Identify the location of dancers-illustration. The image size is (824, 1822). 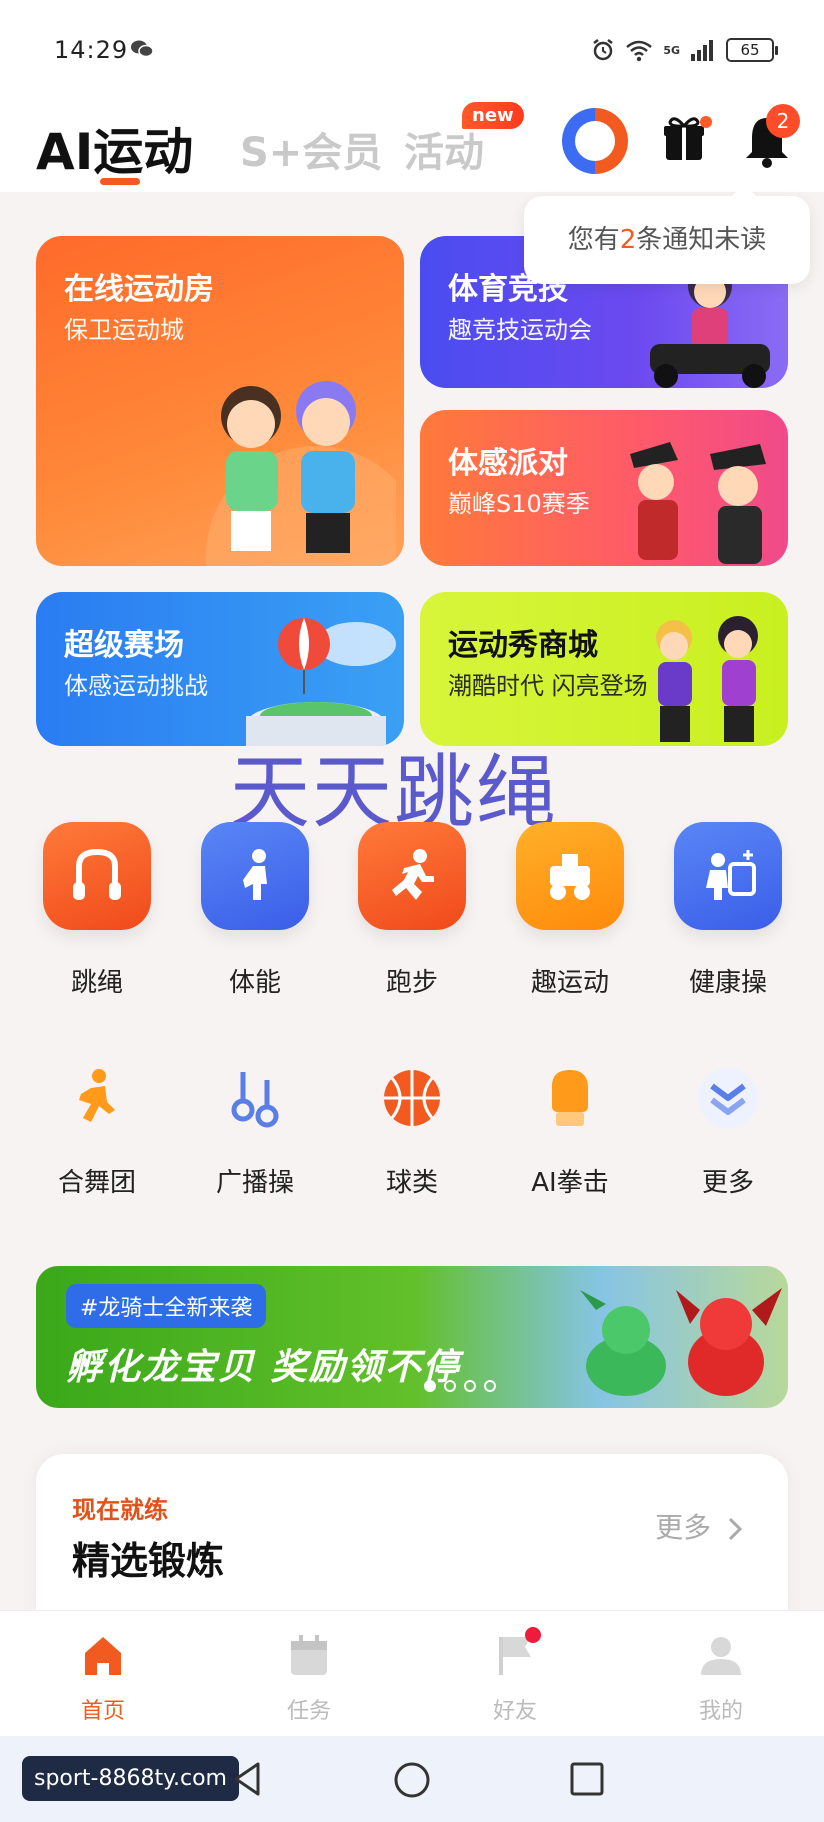
(707, 679).